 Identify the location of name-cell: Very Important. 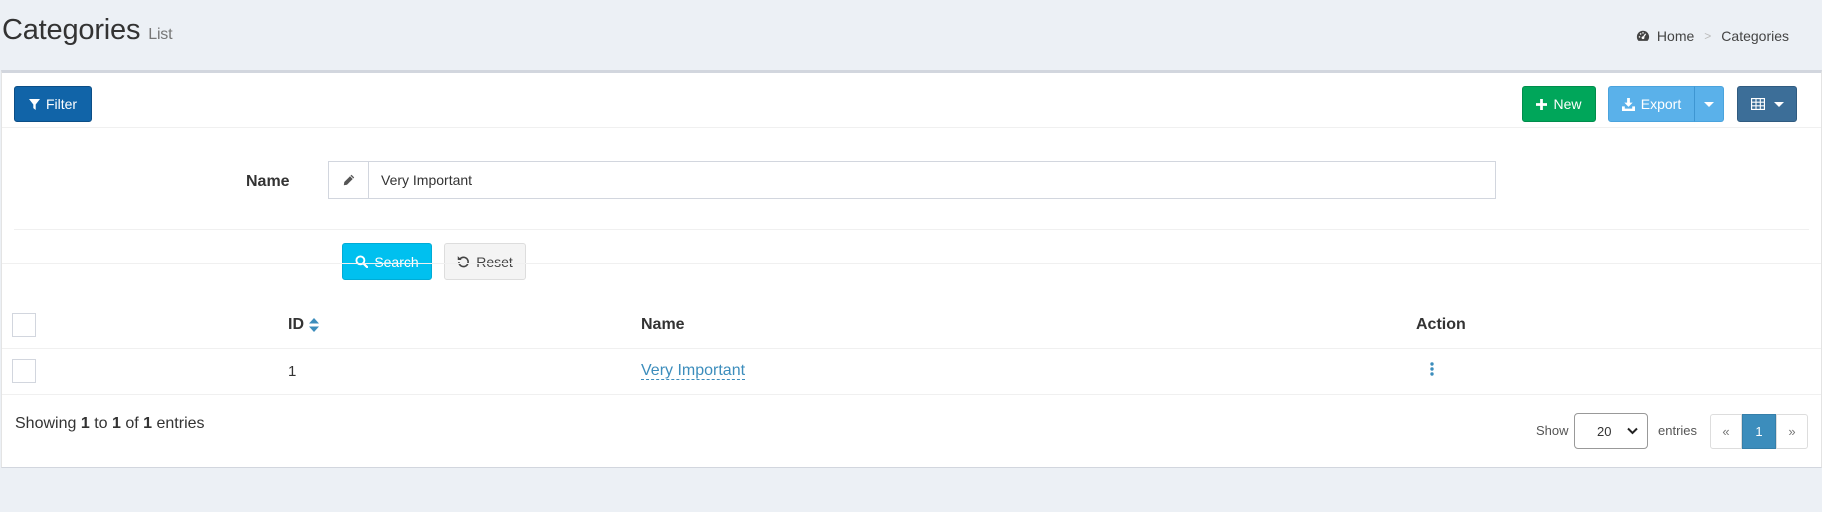
(1028, 371).